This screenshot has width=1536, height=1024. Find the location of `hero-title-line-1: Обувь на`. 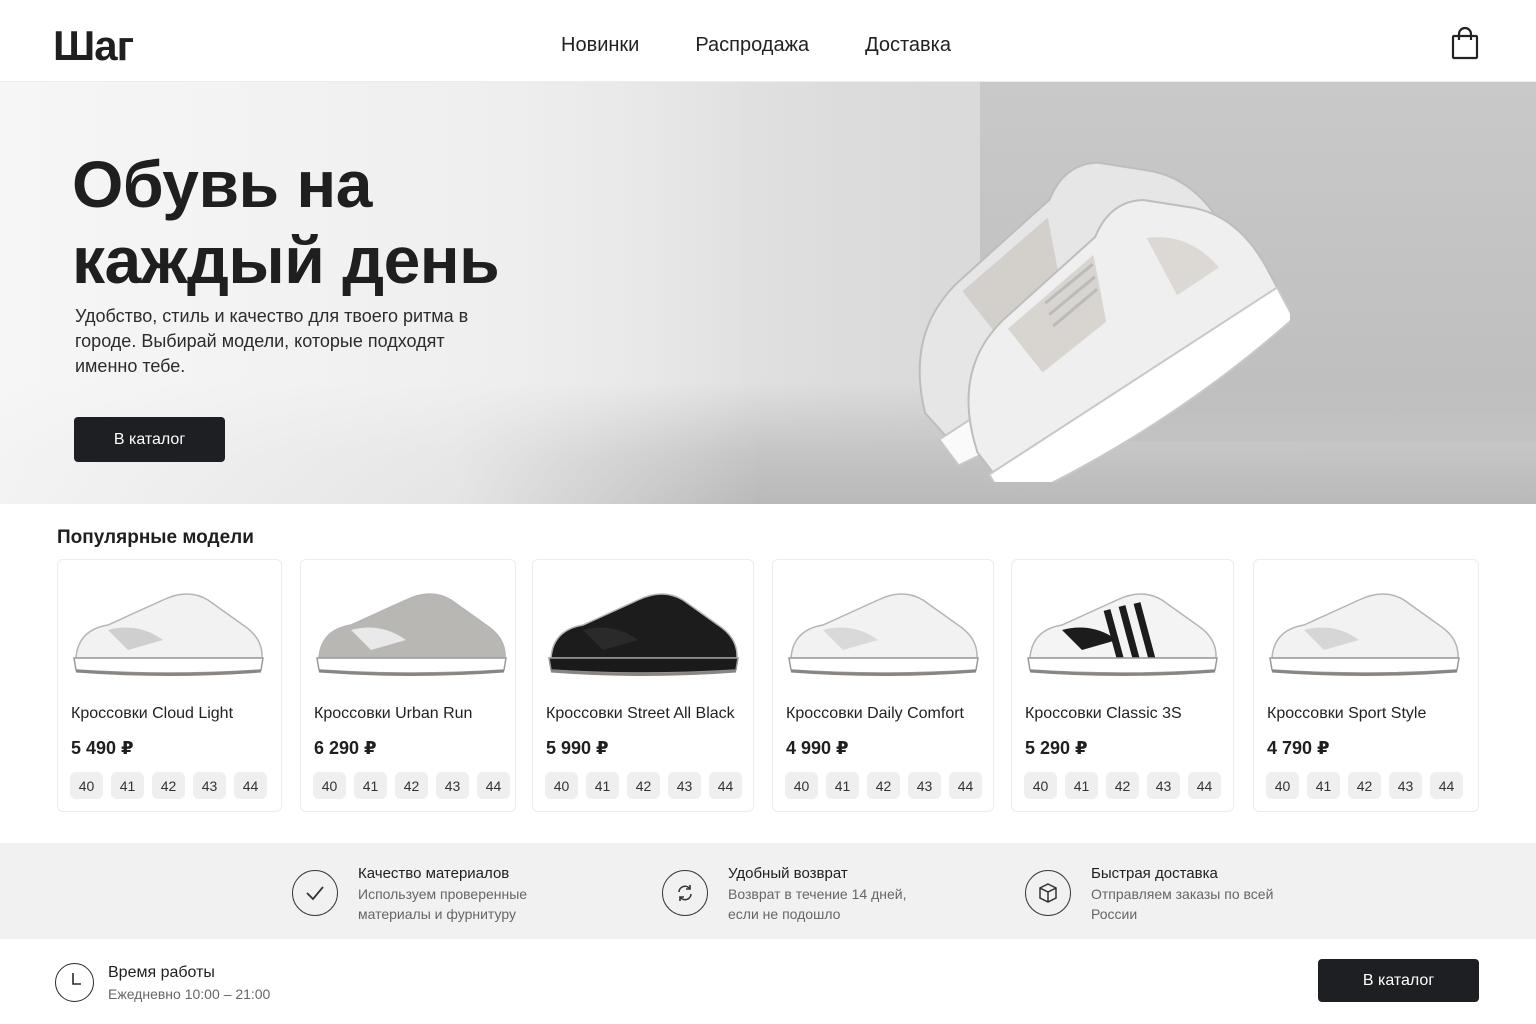

hero-title-line-1: Обувь на is located at coordinates (222, 184).